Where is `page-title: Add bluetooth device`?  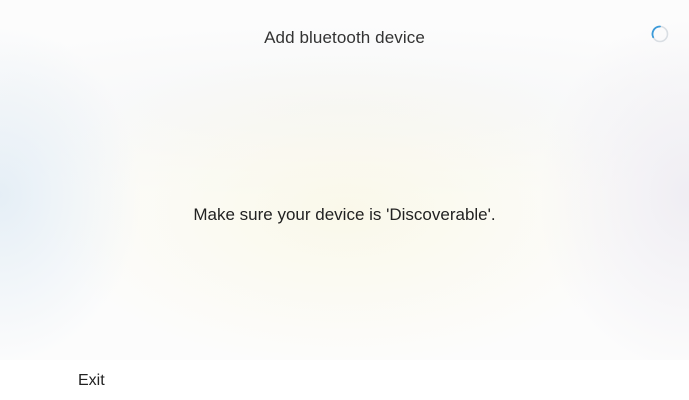
page-title: Add bluetooth device is located at coordinates (344, 37).